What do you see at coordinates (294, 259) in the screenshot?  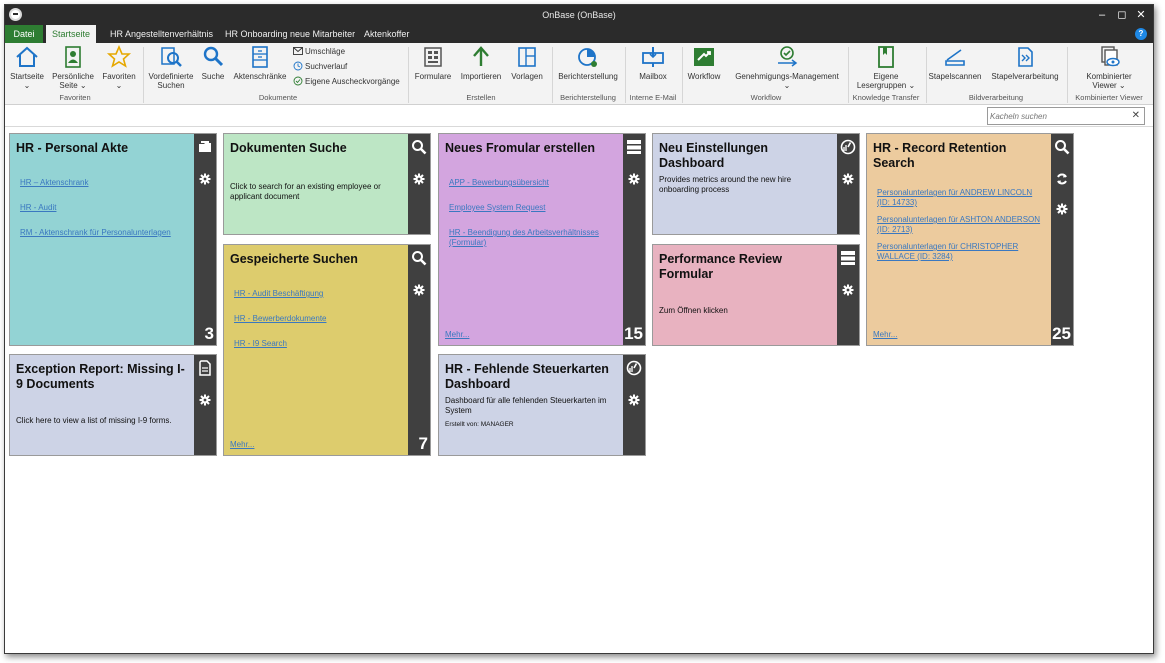 I see `tile-title: Gespeicherte Suchen` at bounding box center [294, 259].